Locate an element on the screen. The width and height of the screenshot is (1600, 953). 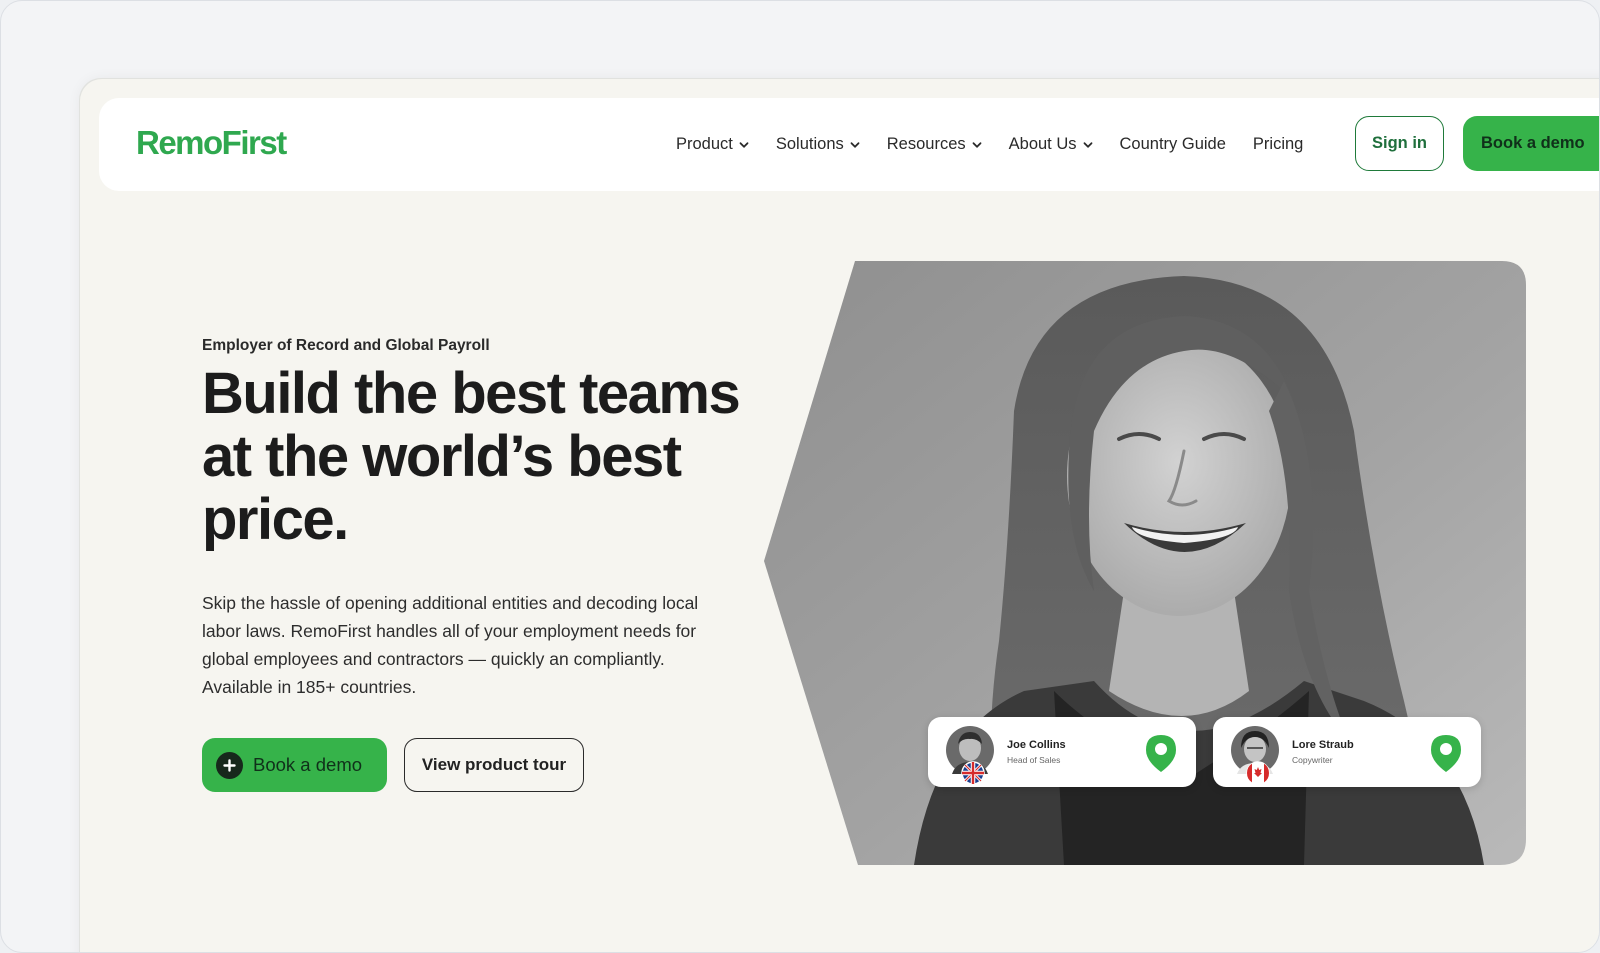
person-role: Copywriter is located at coordinates (1312, 760).